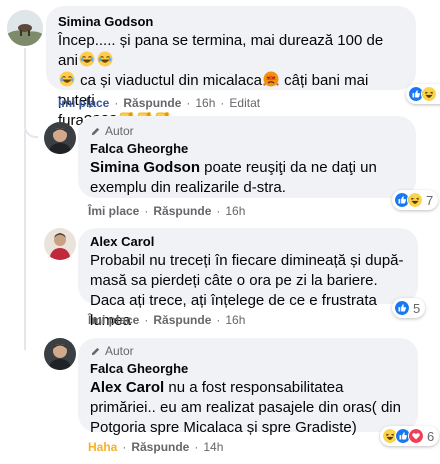 The width and height of the screenshot is (440, 464). What do you see at coordinates (416, 436) in the screenshot?
I see `love-reaction-icon` at bounding box center [416, 436].